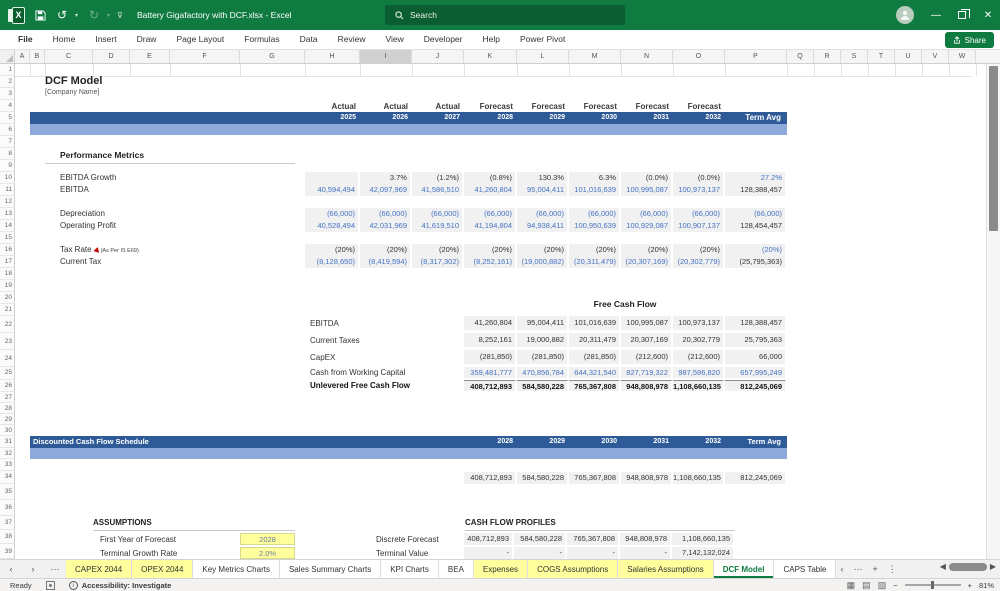 This screenshot has width=1000, height=591. What do you see at coordinates (510, 522) in the screenshot?
I see `cash-flow-profiles-header: CASH FLOW PROFILES` at bounding box center [510, 522].